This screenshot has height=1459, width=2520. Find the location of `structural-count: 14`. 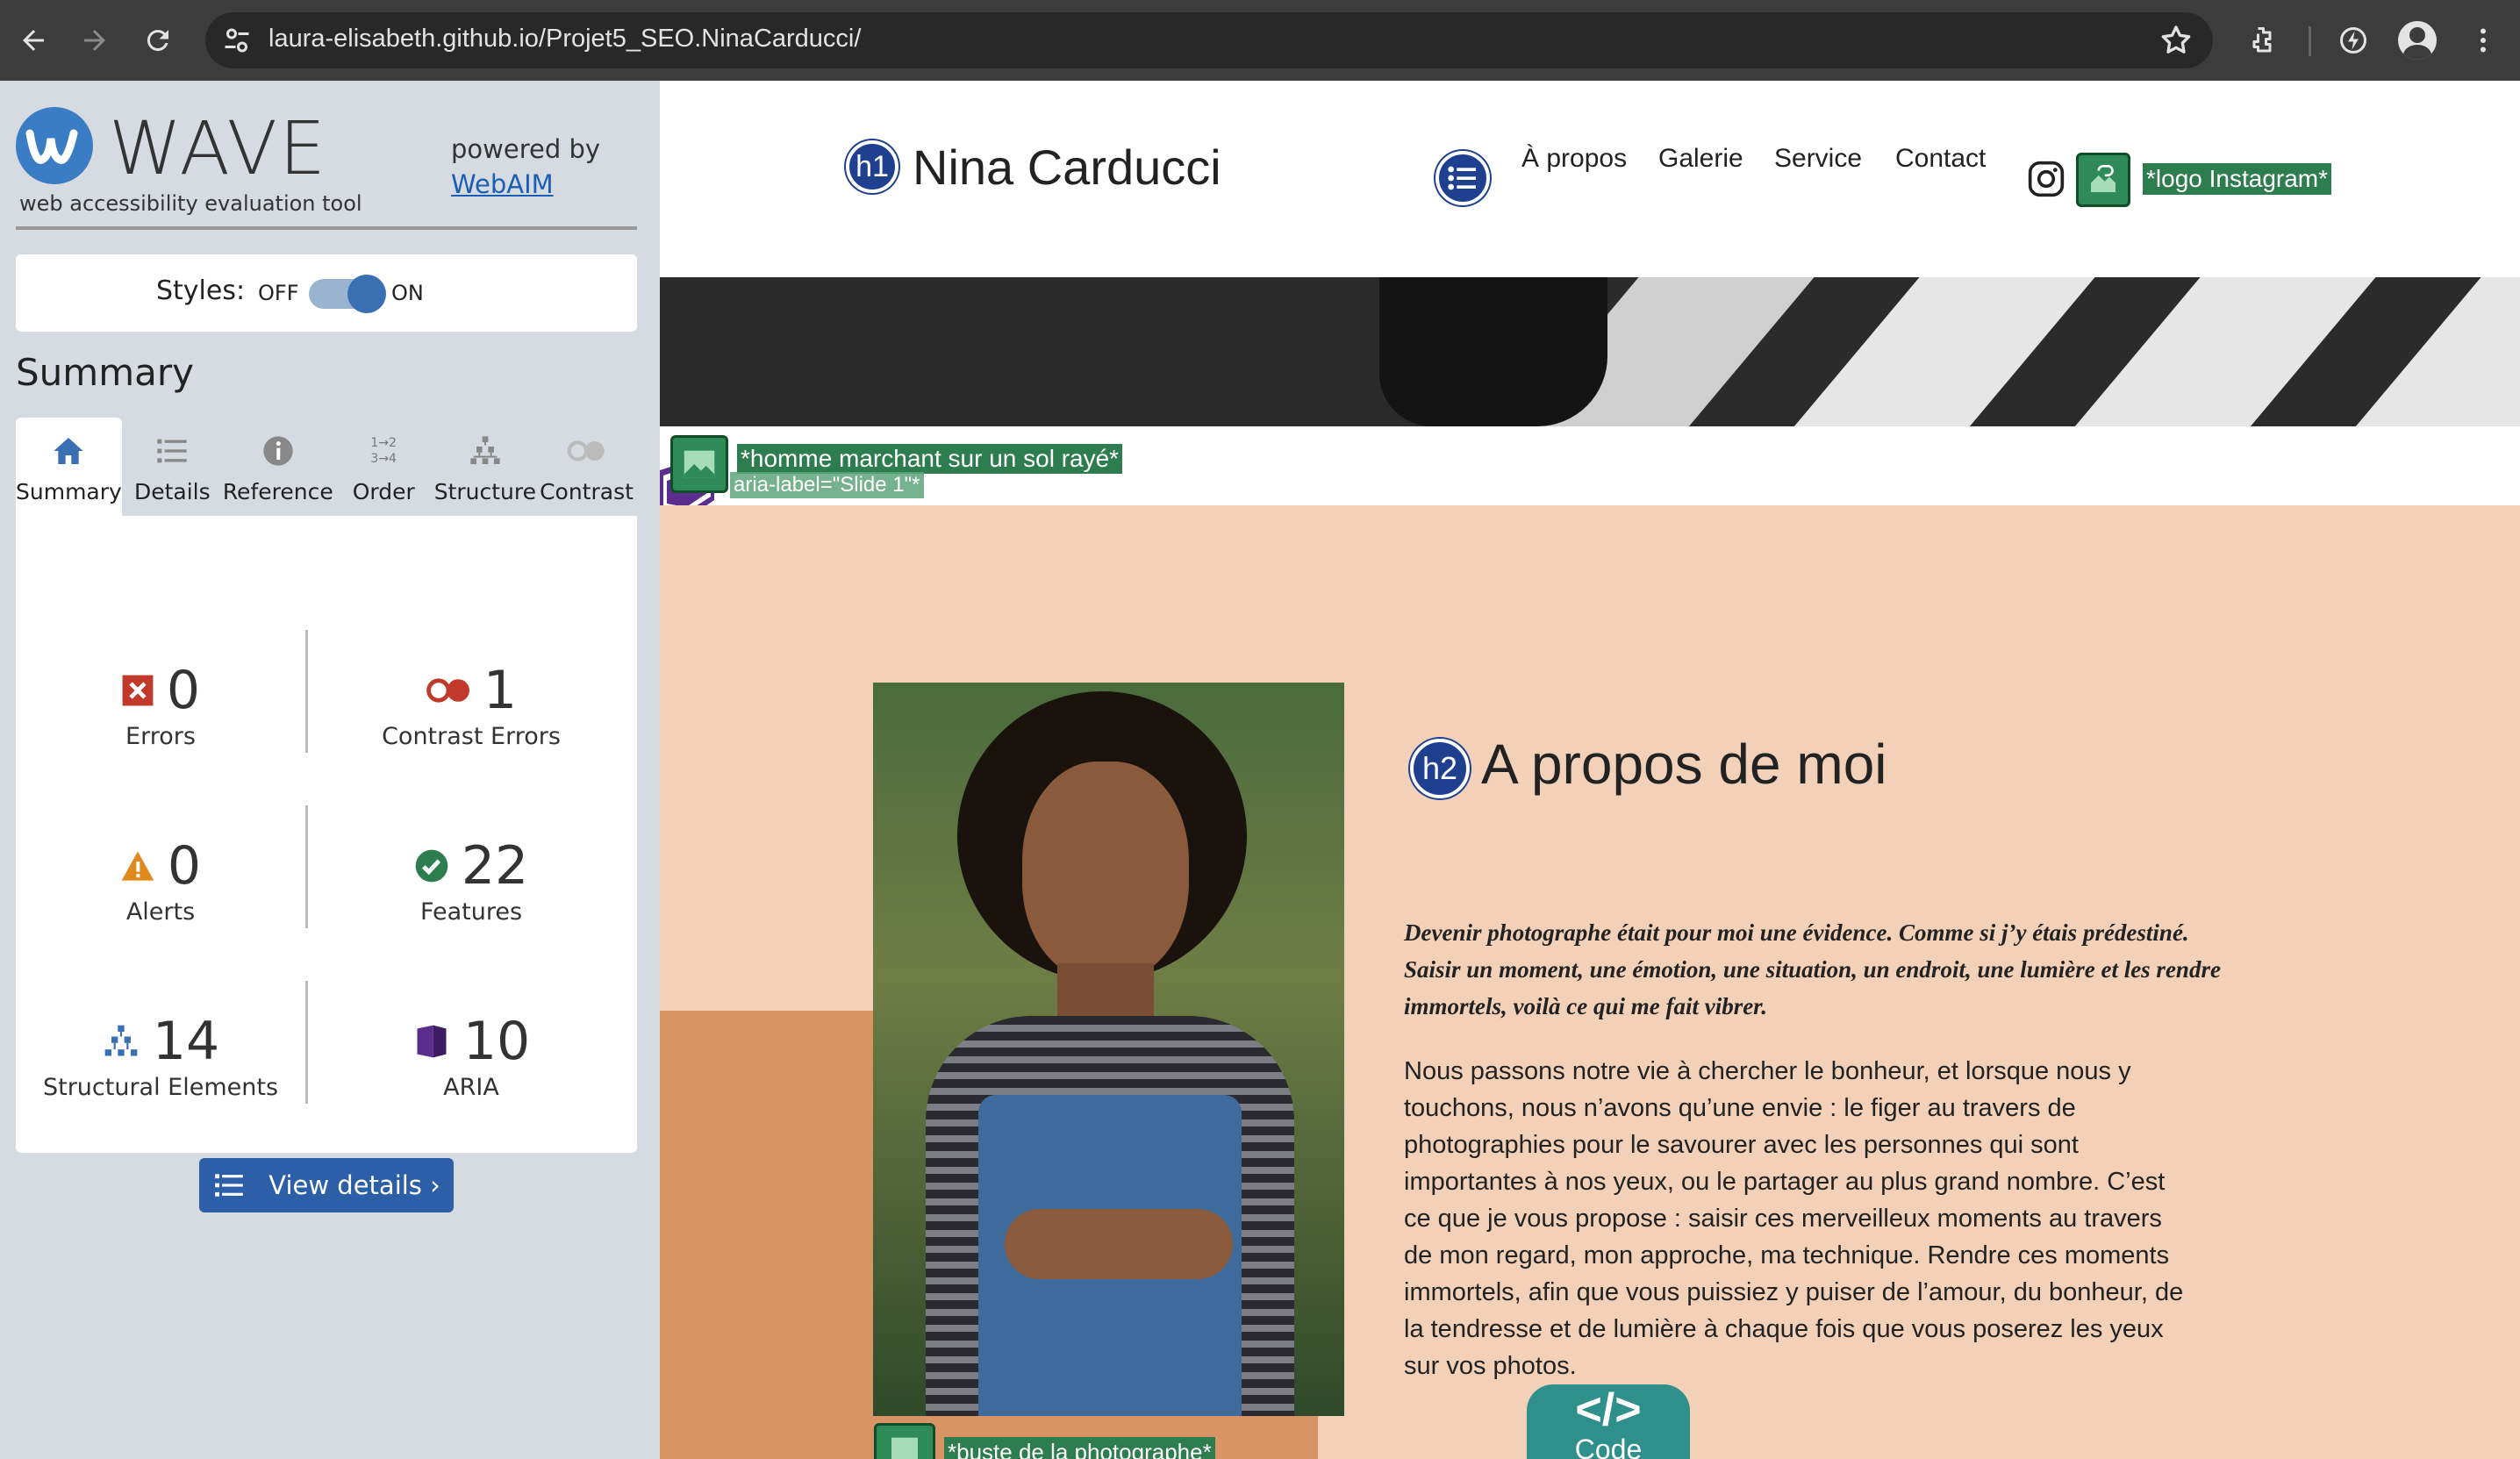

structural-count: 14 is located at coordinates (186, 1041).